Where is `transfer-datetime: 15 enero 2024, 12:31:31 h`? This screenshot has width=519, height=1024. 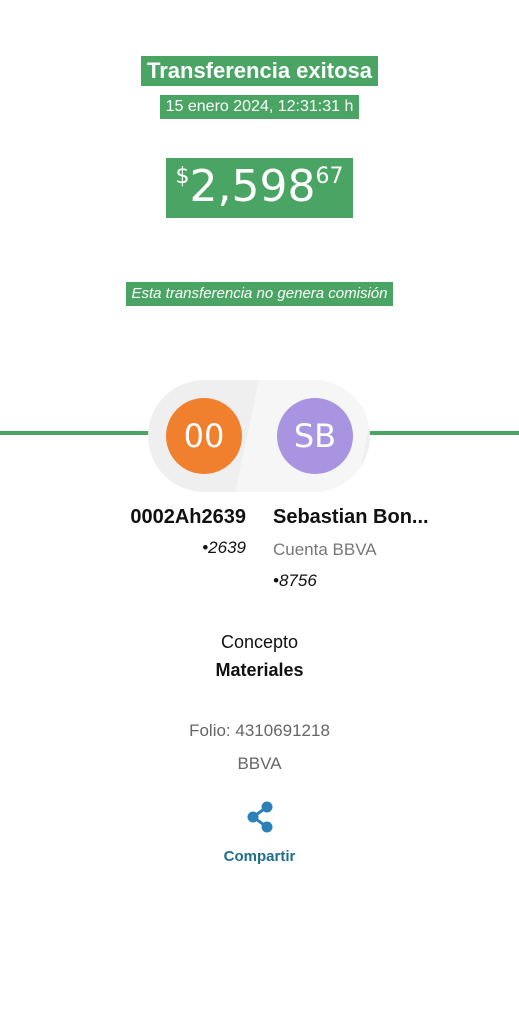
transfer-datetime: 15 enero 2024, 12:31:31 h is located at coordinates (259, 107).